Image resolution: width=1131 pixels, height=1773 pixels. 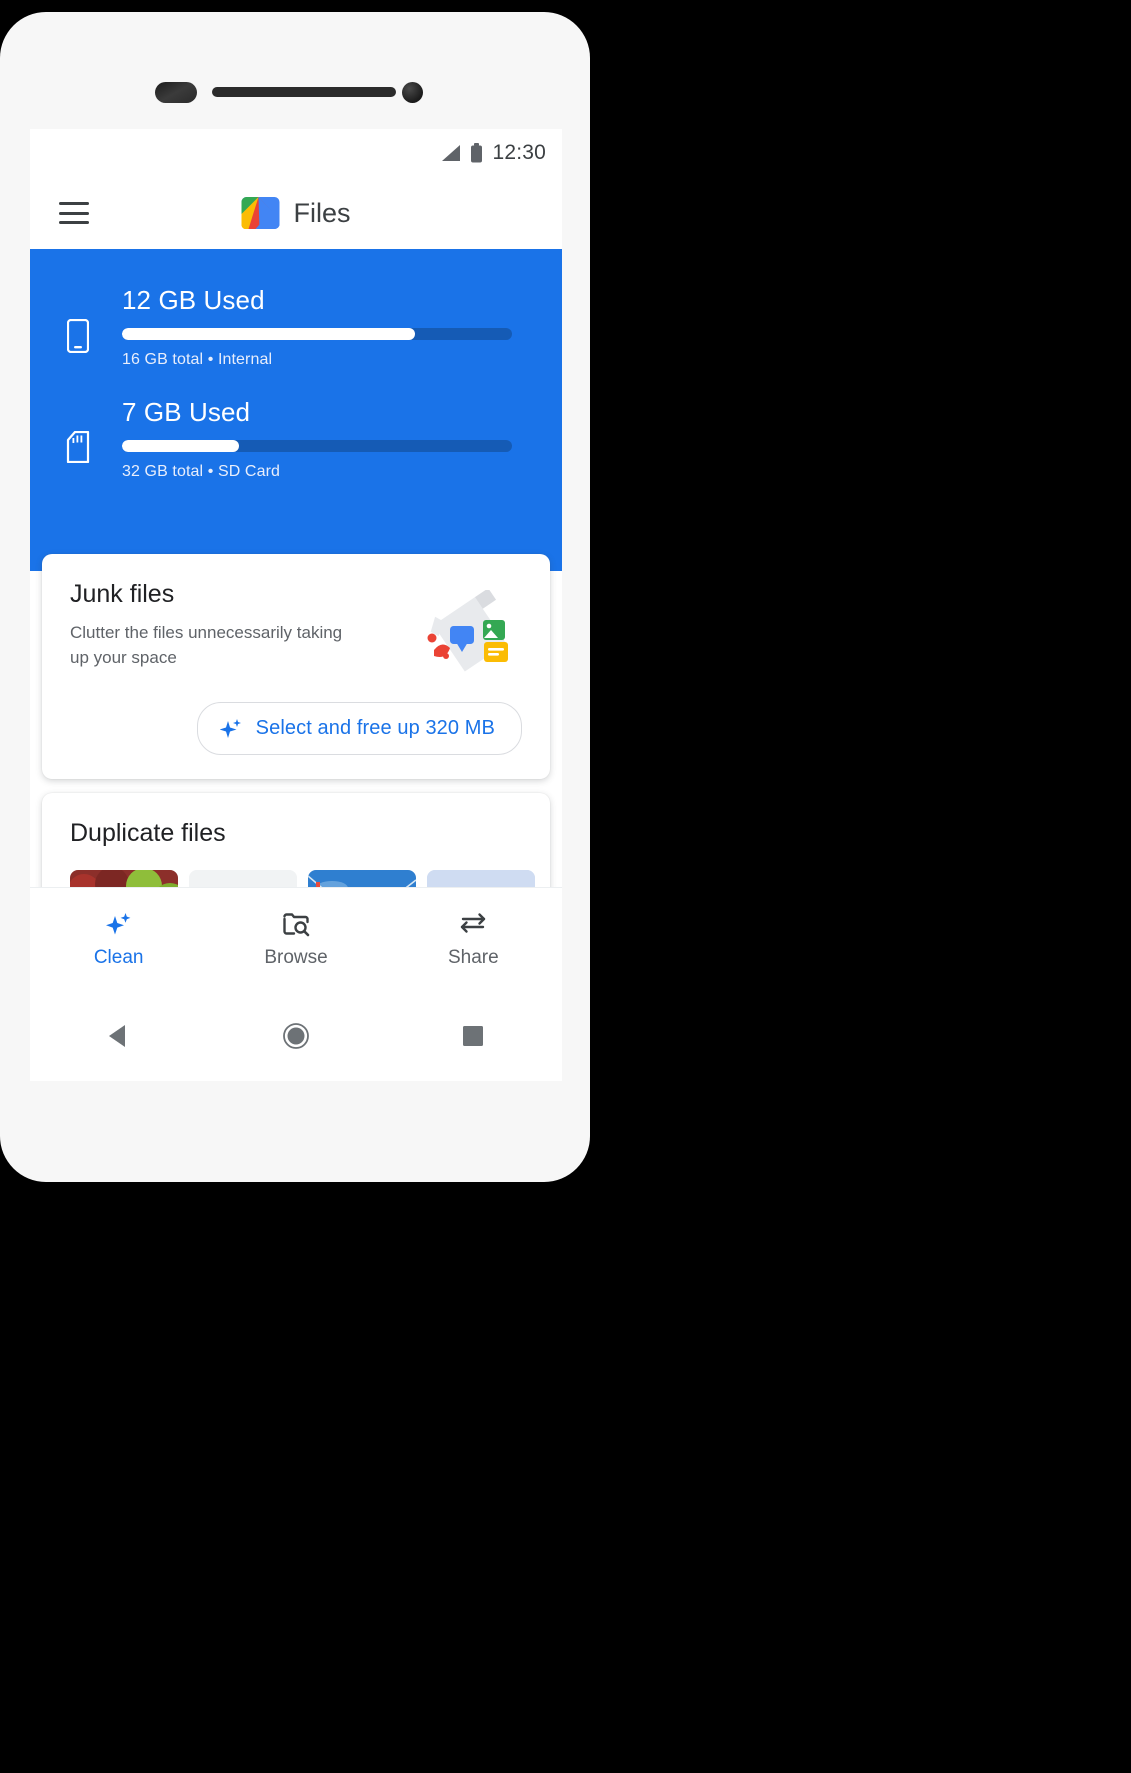 I want to click on files-app-logo-icon, so click(x=260, y=213).